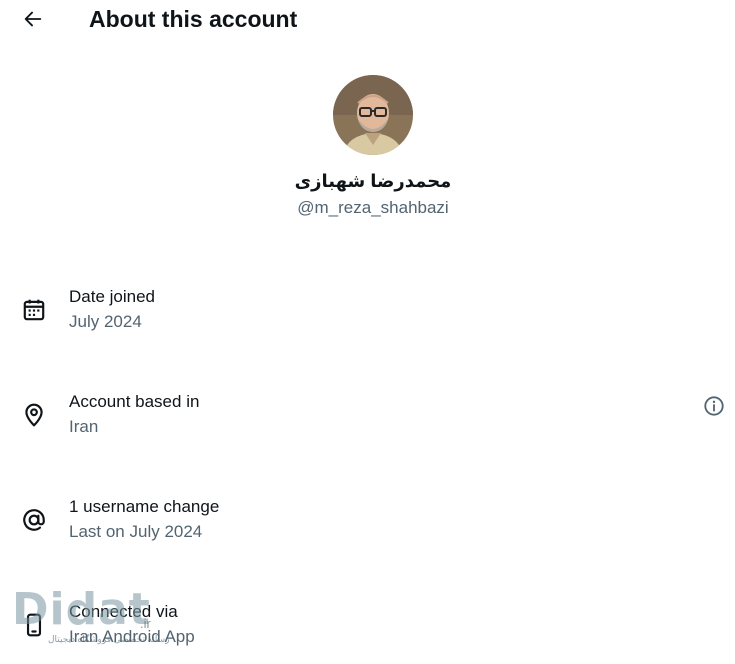 Image resolution: width=735 pixels, height=664 pixels. I want to click on detail-value: Iran Android App, so click(132, 636).